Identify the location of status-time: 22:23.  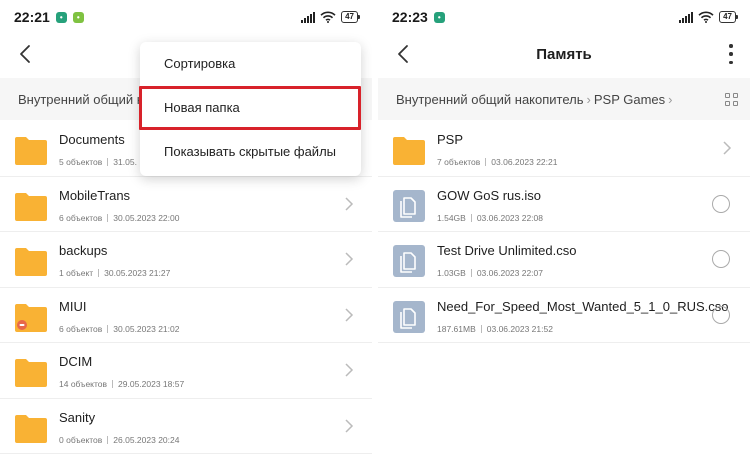
(410, 17).